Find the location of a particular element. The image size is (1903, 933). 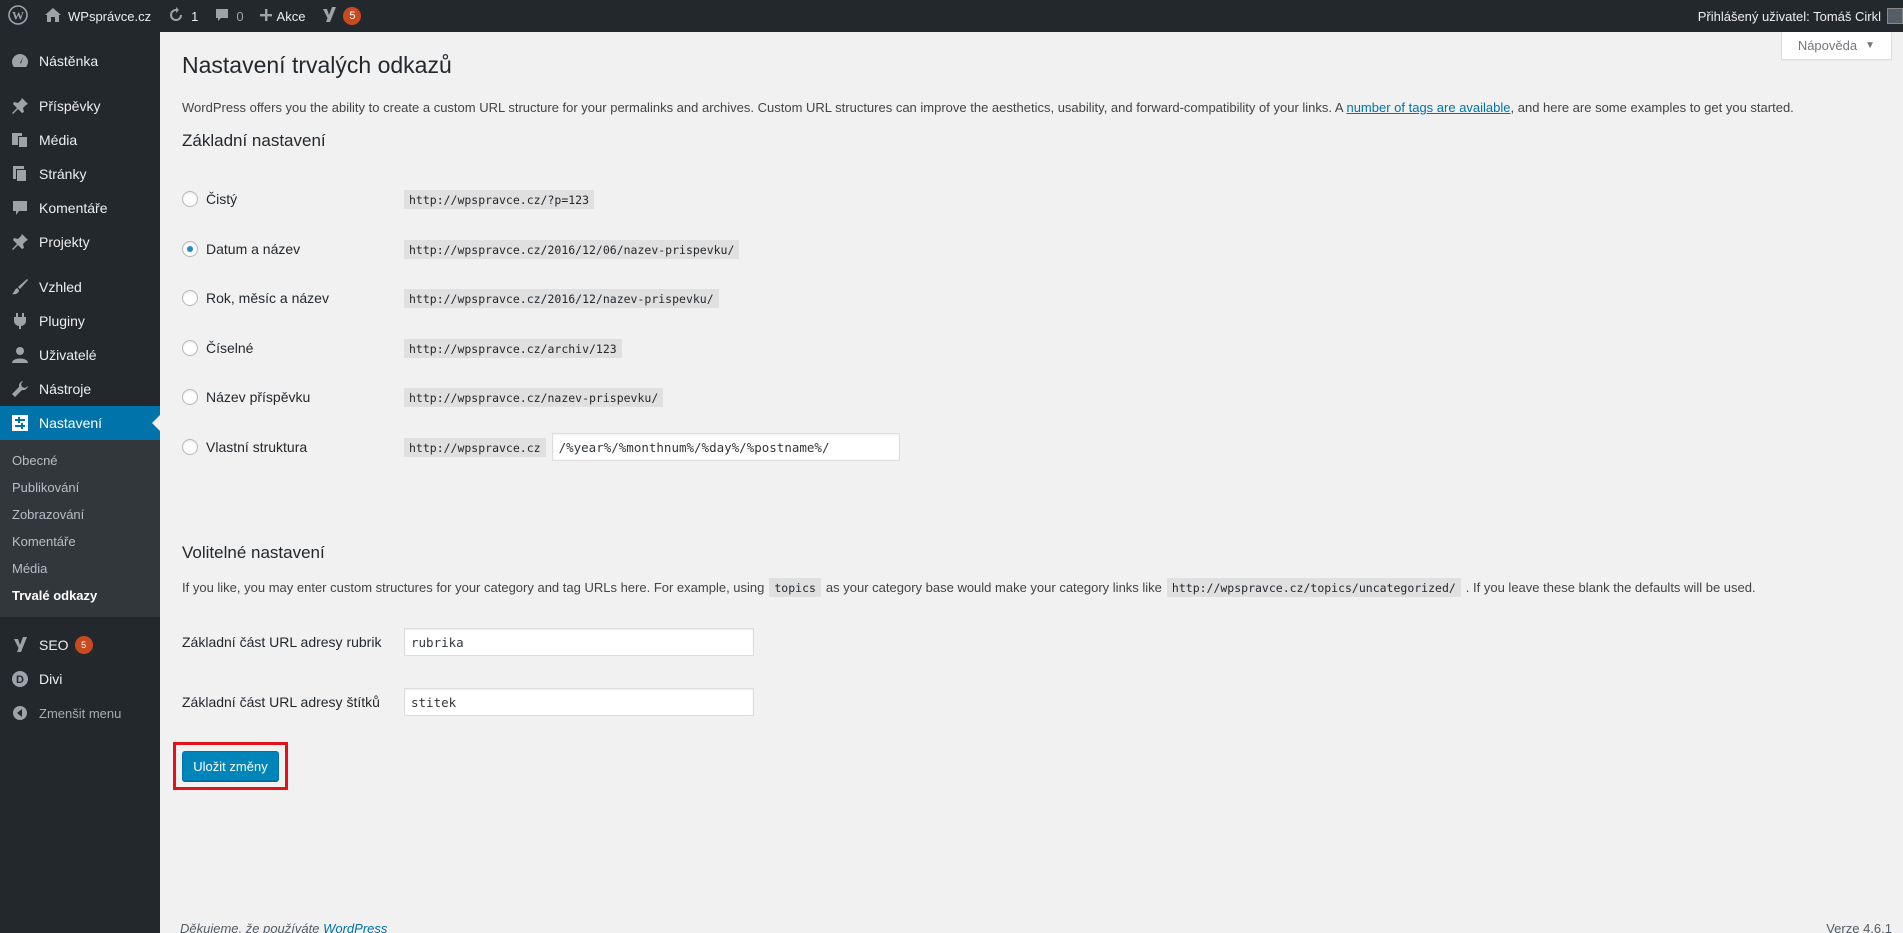

divi-icon: D is located at coordinates (20, 679).